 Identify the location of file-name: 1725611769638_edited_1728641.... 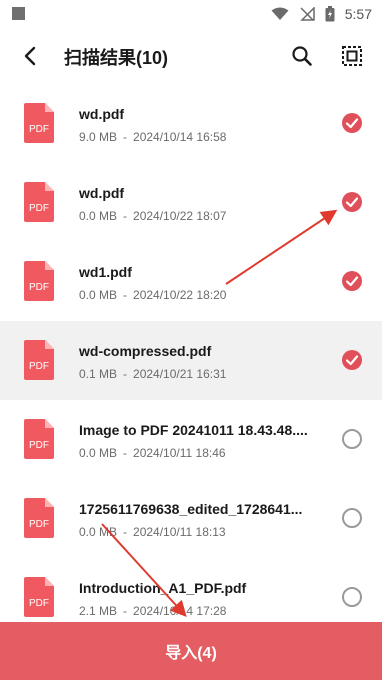
(191, 509).